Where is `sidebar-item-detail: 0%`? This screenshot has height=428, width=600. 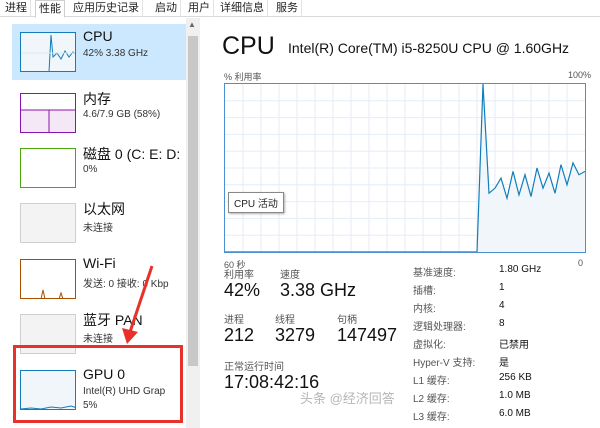 sidebar-item-detail: 0% is located at coordinates (90, 169).